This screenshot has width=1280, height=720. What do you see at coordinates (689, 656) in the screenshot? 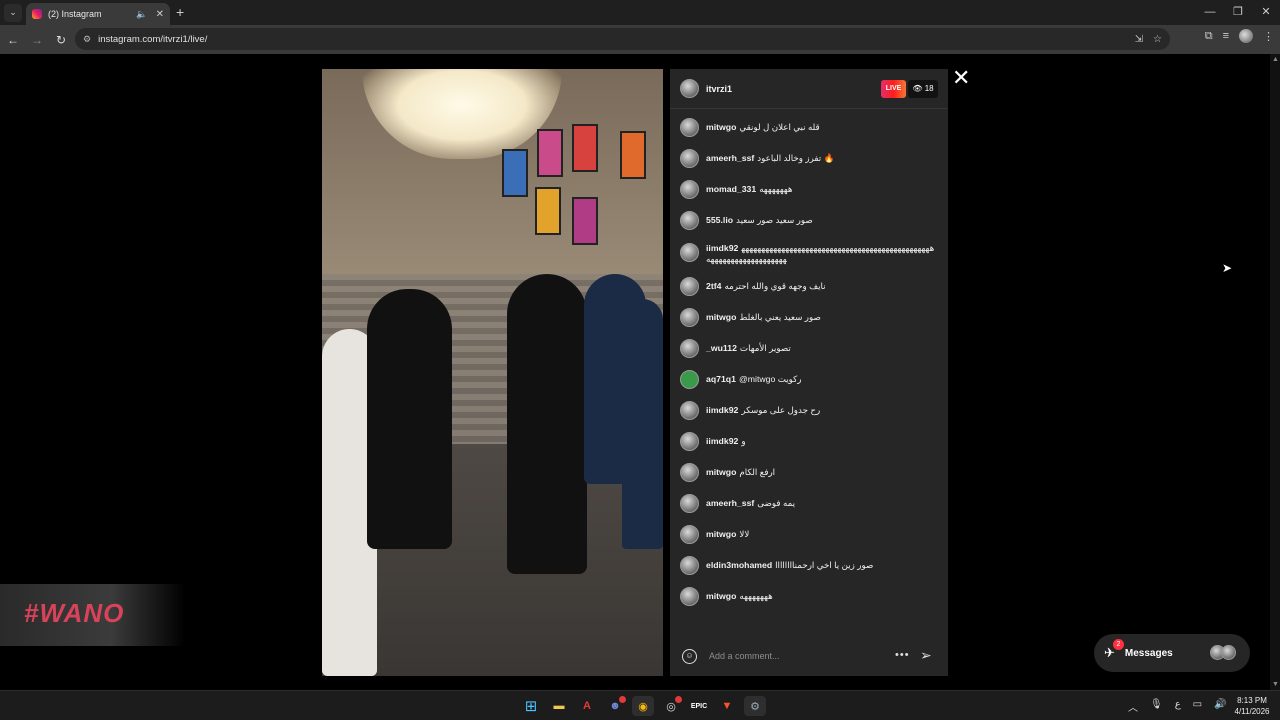
I see `emoji-icon: ☺` at bounding box center [689, 656].